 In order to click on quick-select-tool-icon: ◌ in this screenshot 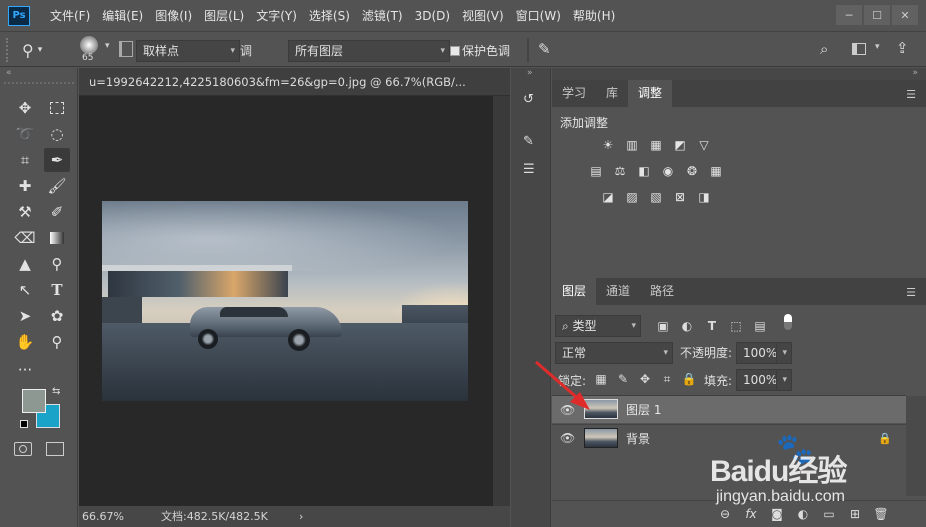, I will do `click(57, 134)`.